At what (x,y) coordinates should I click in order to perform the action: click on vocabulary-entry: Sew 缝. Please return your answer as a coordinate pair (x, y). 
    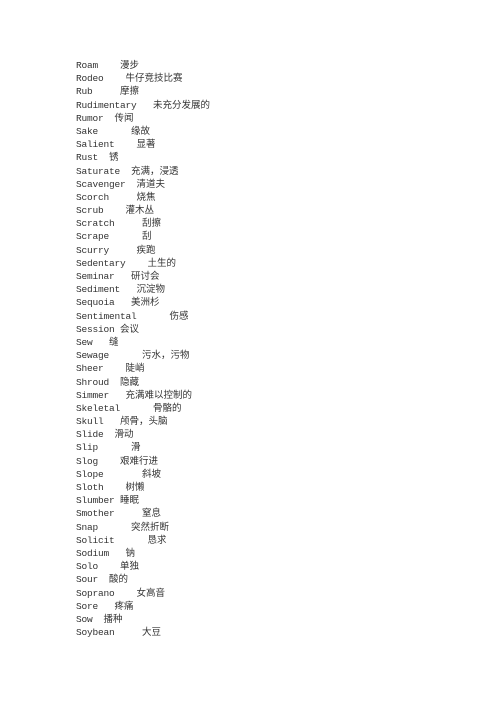
    Looking at the image, I should click on (276, 342).